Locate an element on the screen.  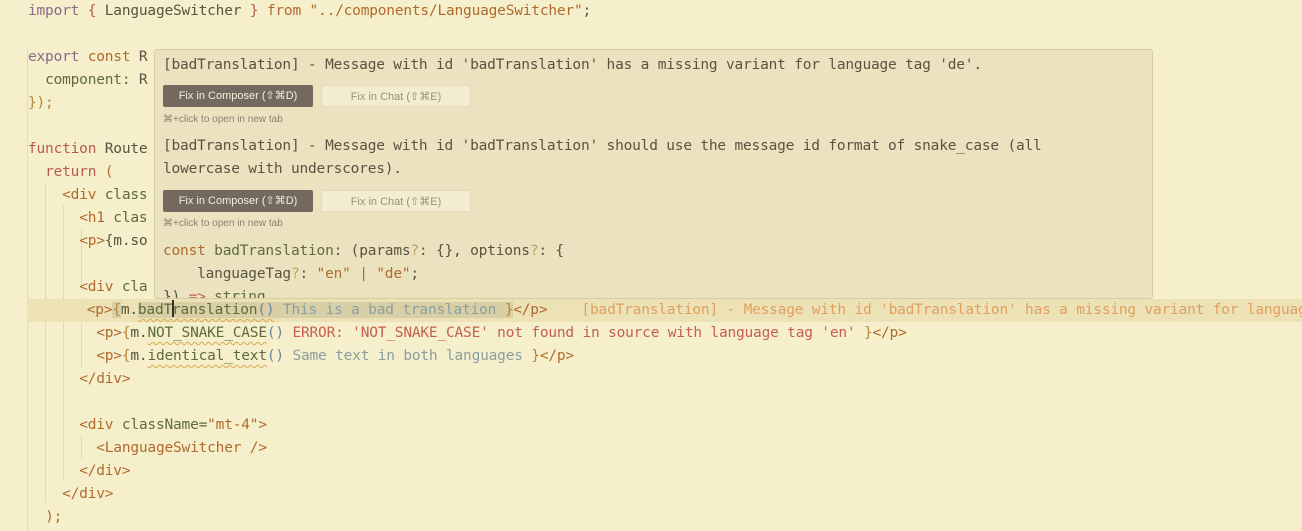
code-line-13: <div cla is located at coordinates (113, 287).